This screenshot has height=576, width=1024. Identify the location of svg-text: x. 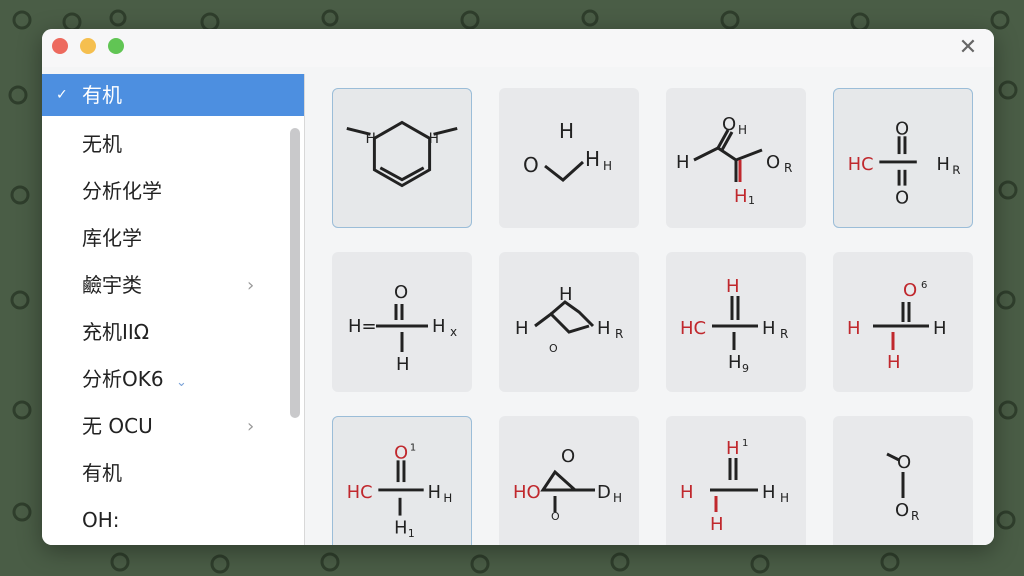
(453, 332).